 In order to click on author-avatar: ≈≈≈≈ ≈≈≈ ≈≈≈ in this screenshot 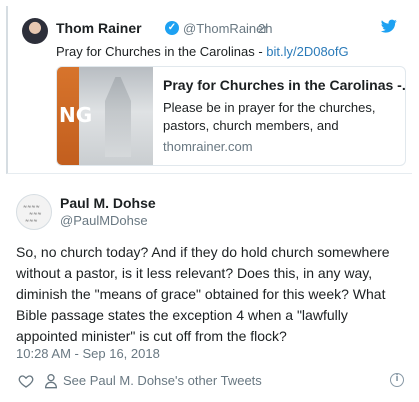, I will do `click(34, 212)`.